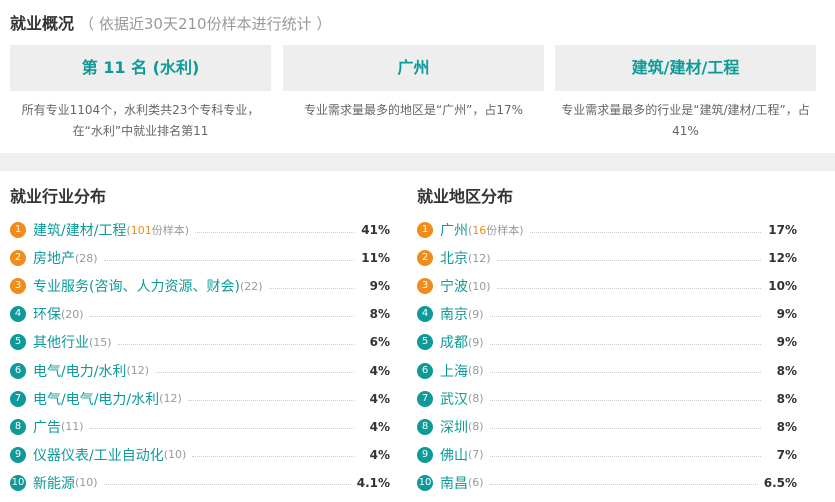 The height and width of the screenshot is (502, 835). I want to click on count-number: 11, so click(72, 427).